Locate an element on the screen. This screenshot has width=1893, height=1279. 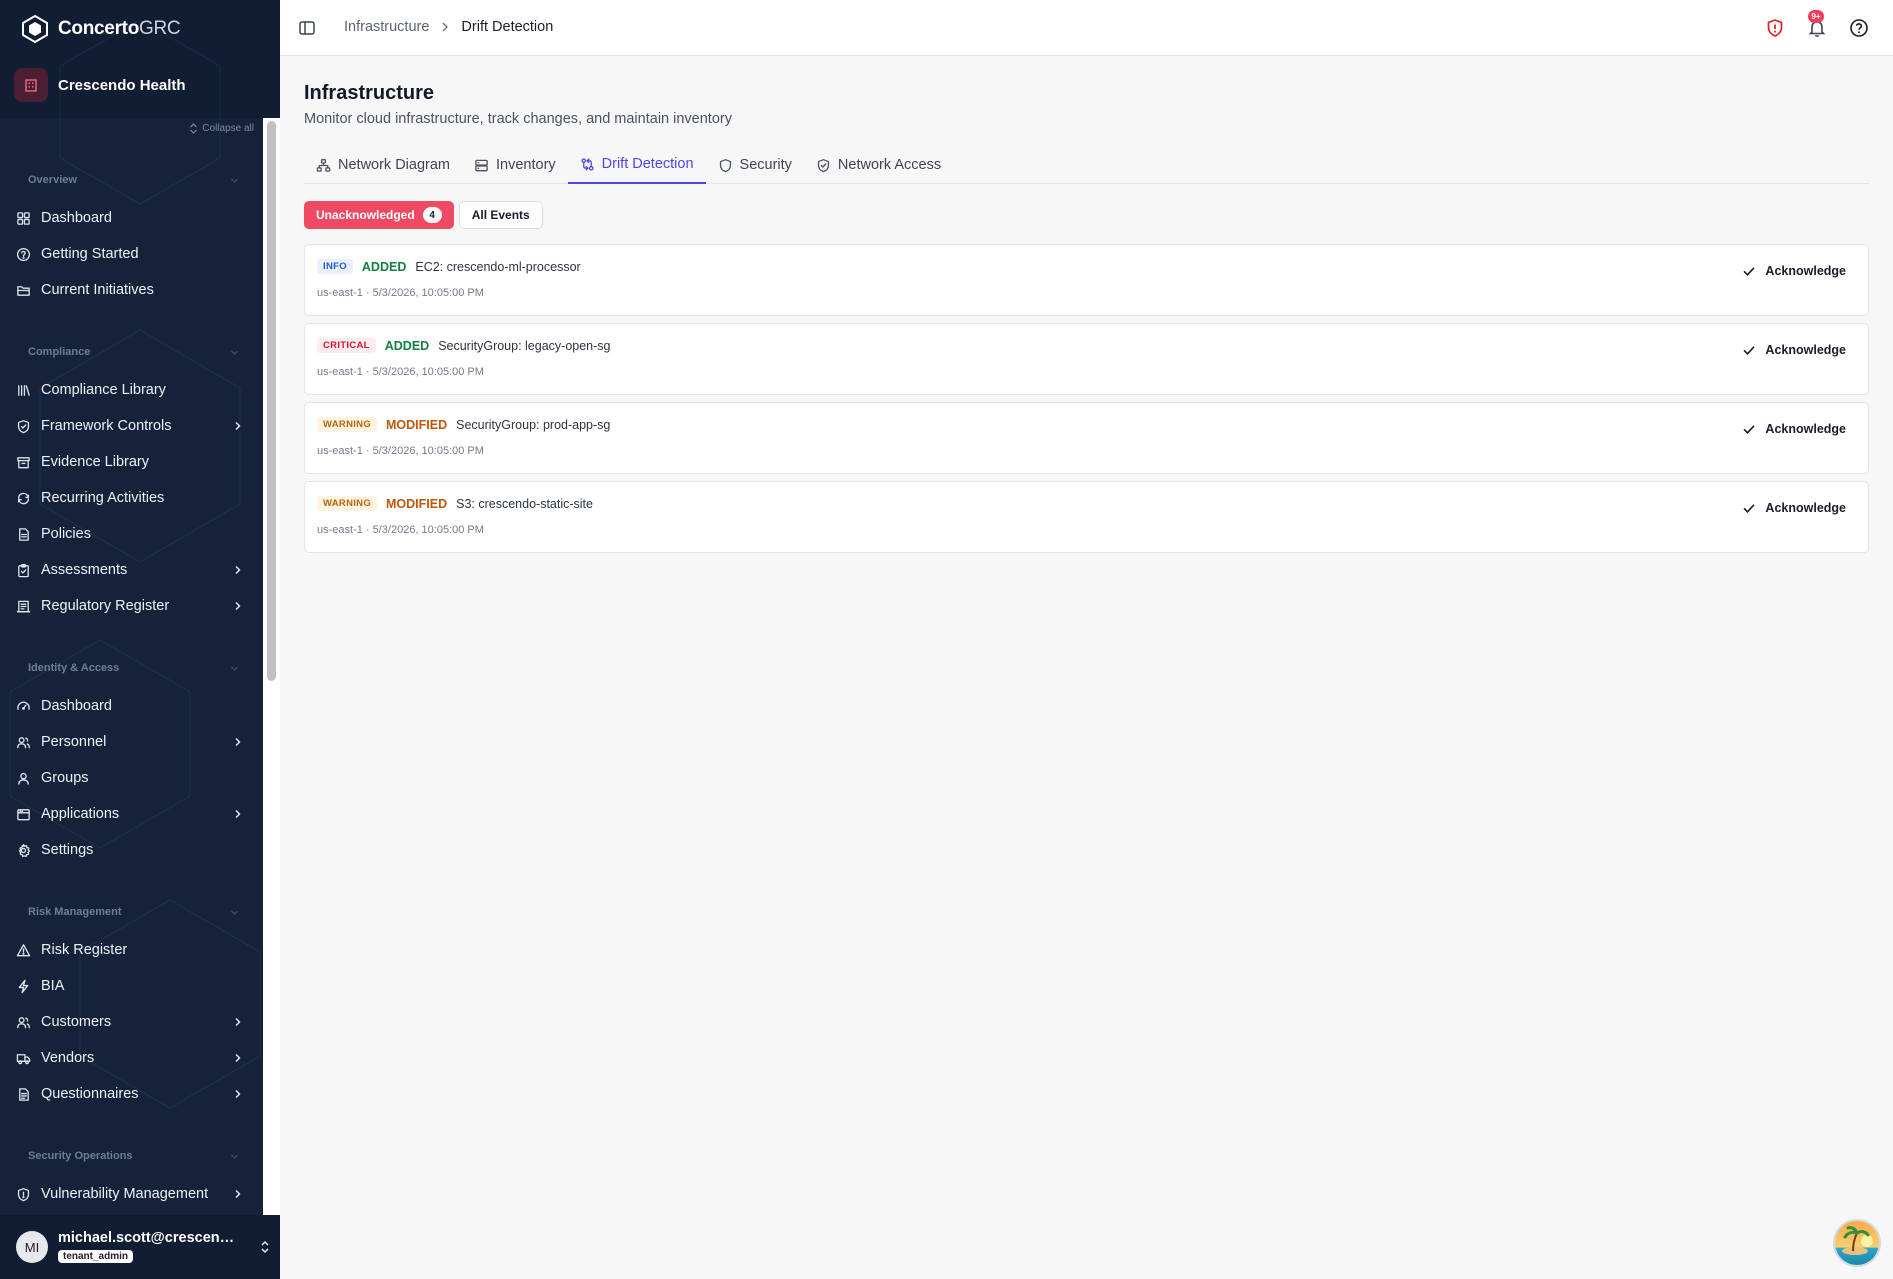
sidebar-item-label: Settings is located at coordinates (67, 850).